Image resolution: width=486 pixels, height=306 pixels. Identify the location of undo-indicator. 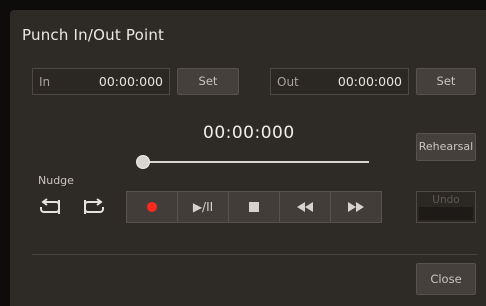
(446, 213).